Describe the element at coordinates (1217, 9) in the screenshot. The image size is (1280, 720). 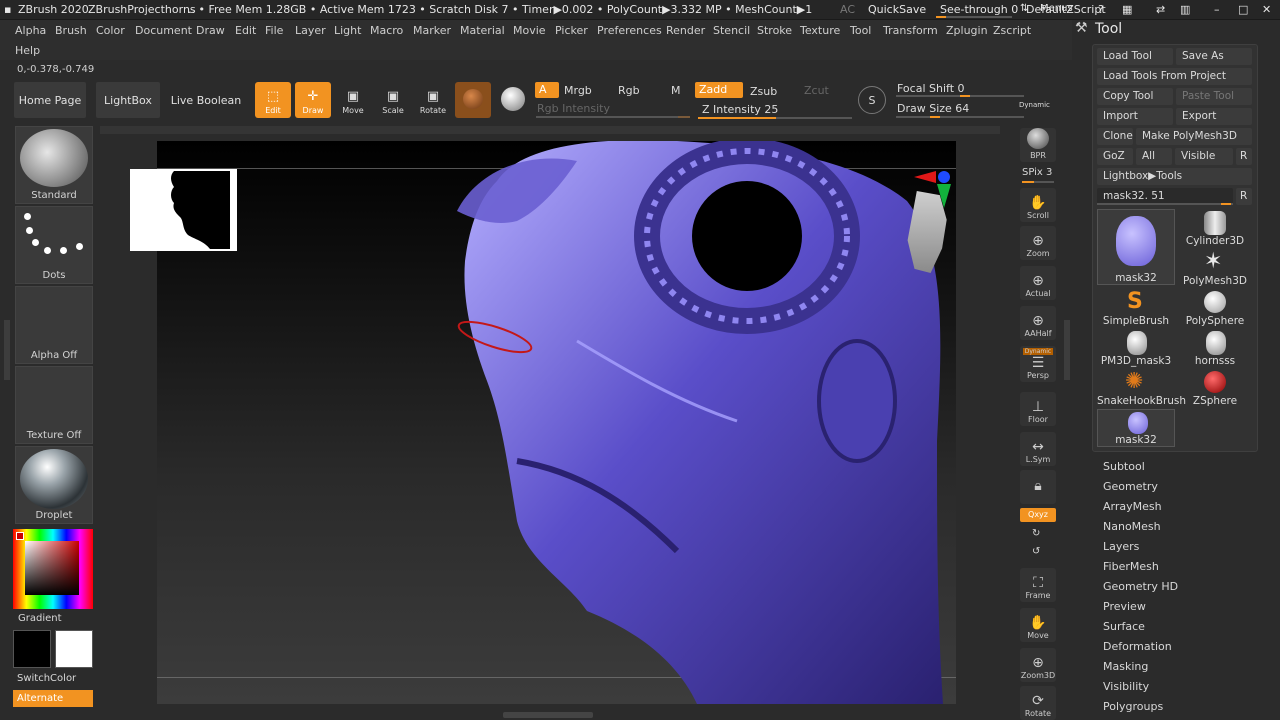
I see `minimize-icon: –` at that location.